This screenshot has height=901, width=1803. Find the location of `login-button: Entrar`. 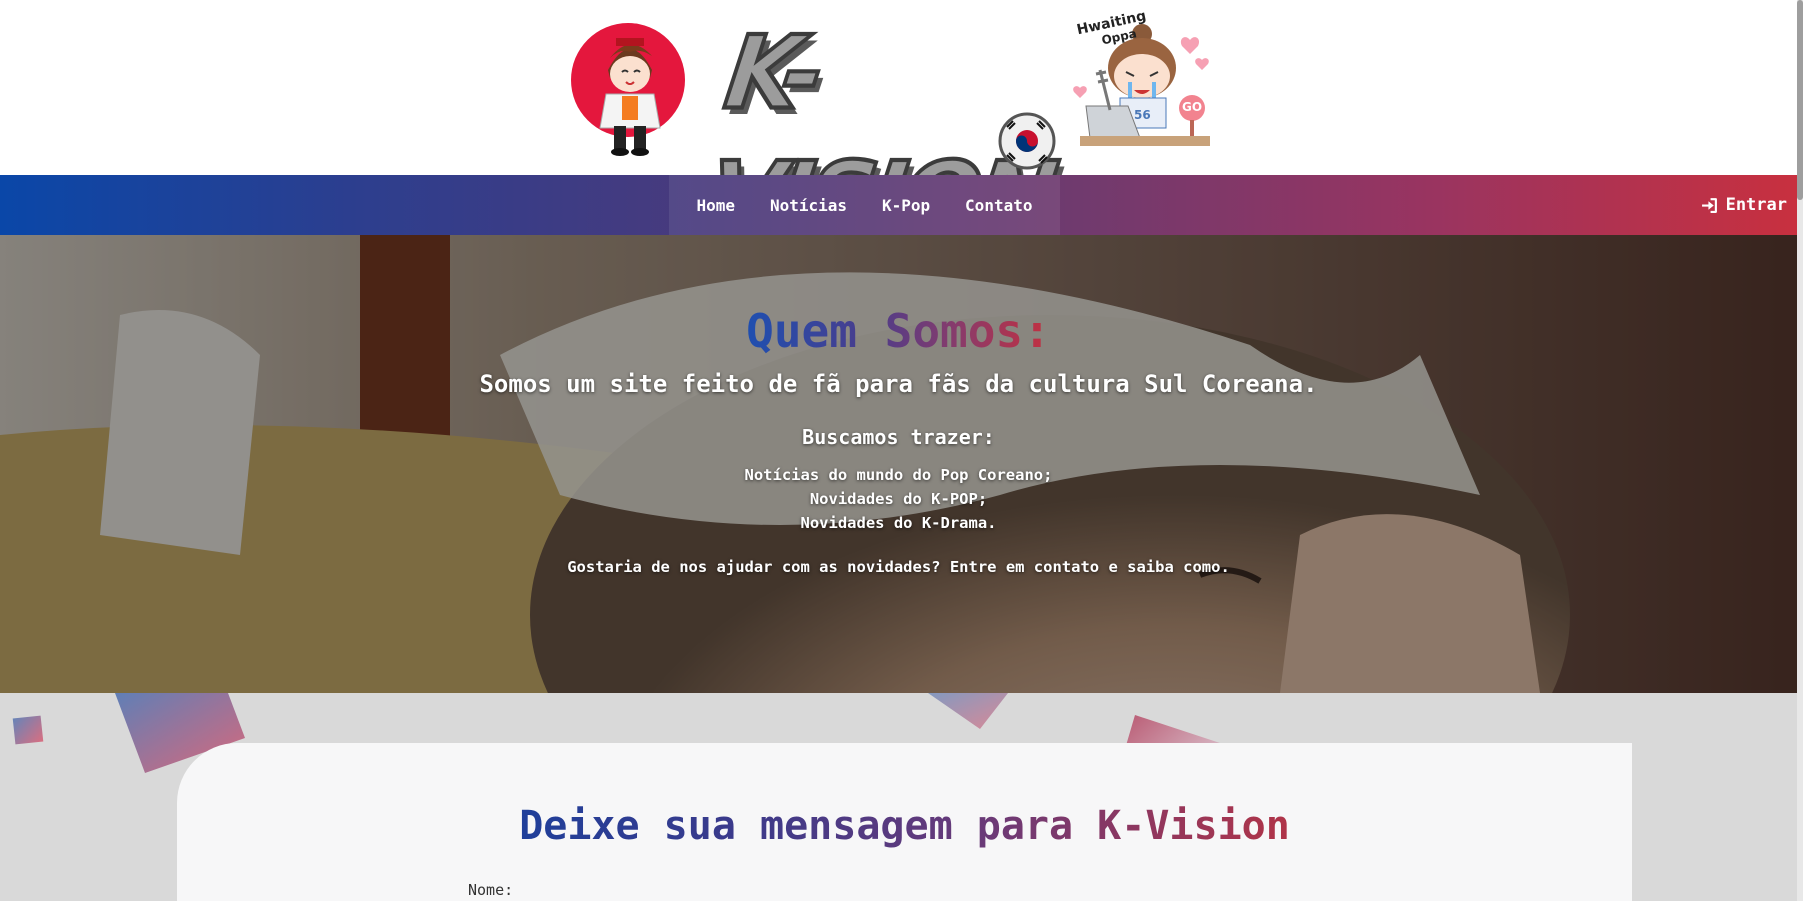

login-button: Entrar is located at coordinates (1744, 205).